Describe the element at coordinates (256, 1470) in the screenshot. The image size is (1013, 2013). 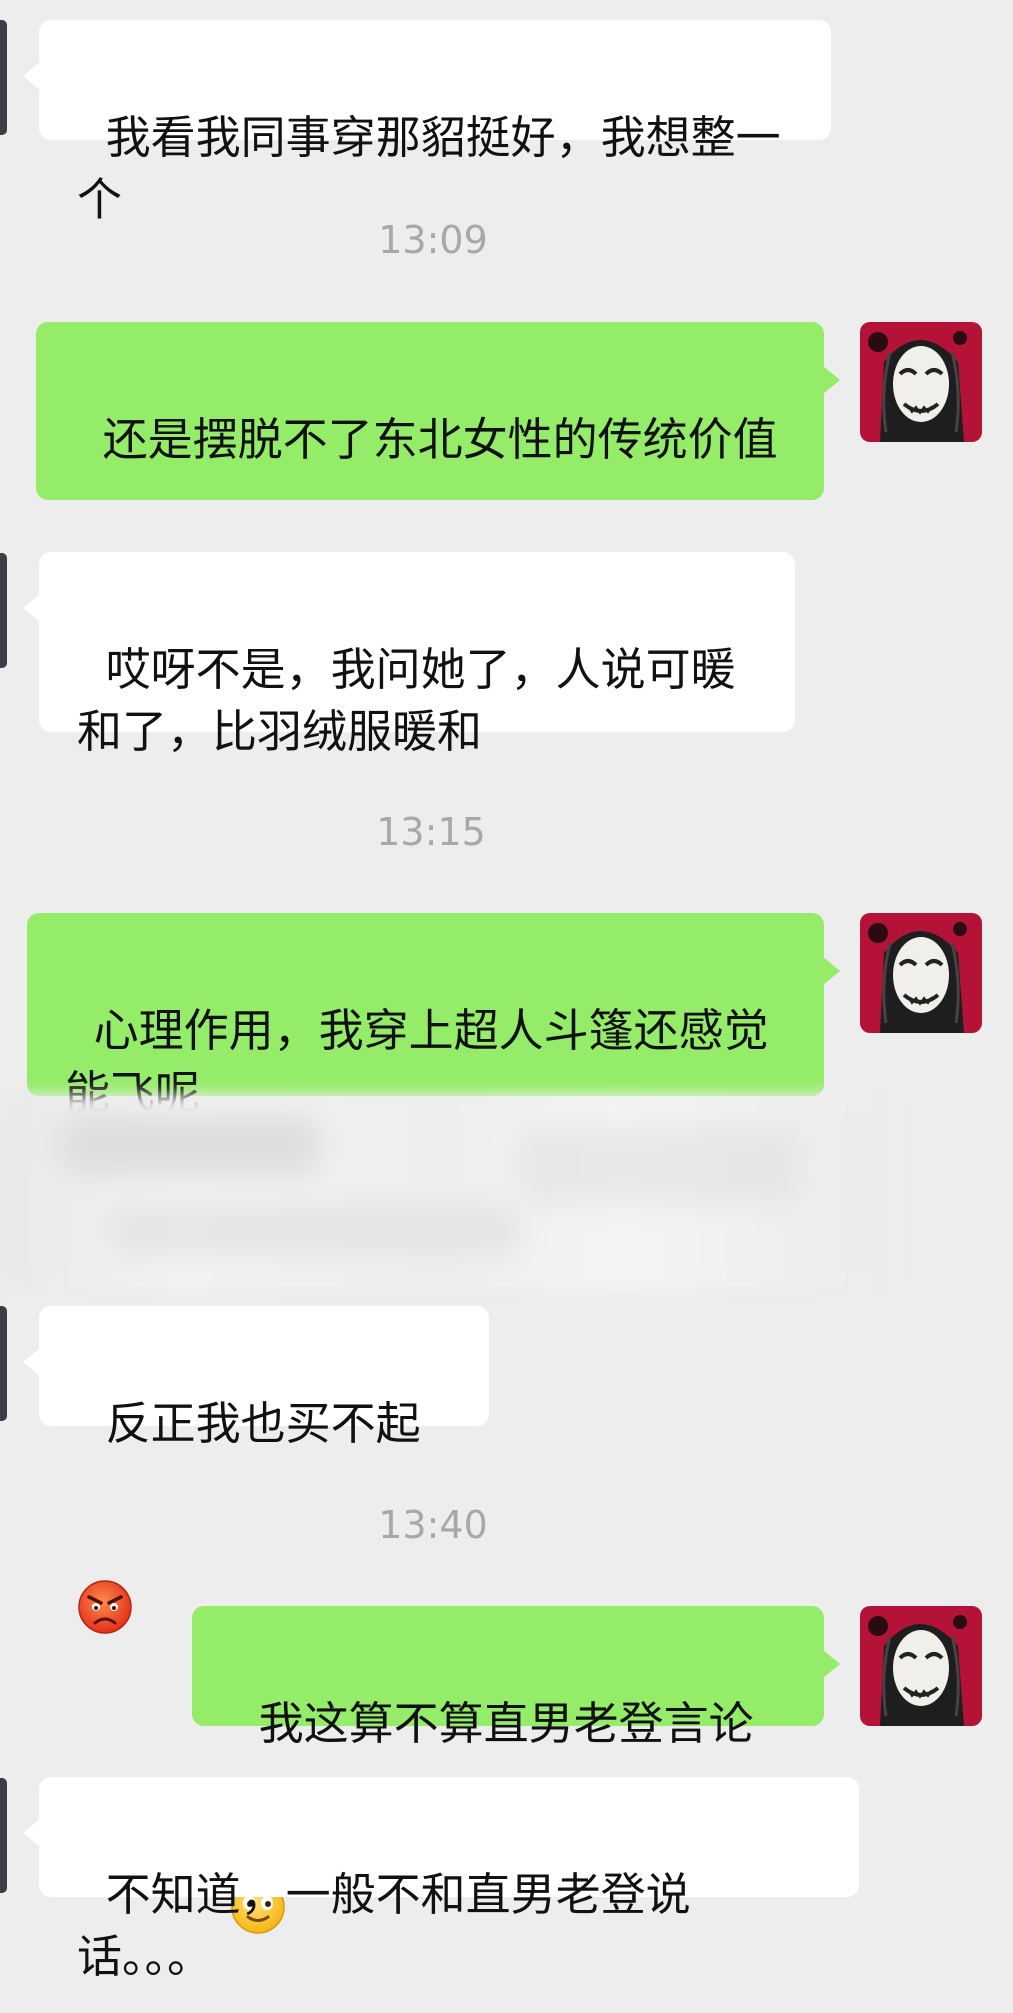
I see `message-bubble-incoming: 反正我也买不起` at that location.